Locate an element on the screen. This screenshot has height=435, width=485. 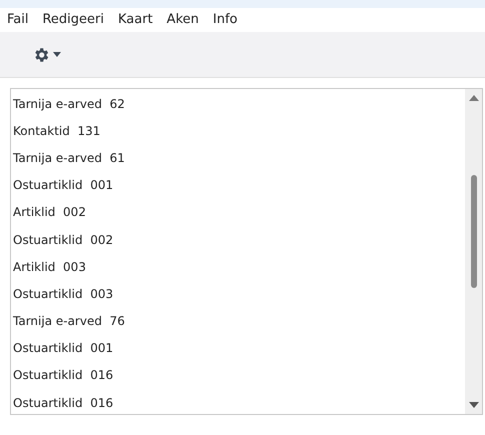
list-item: Ostuartiklid 003 is located at coordinates (63, 293).